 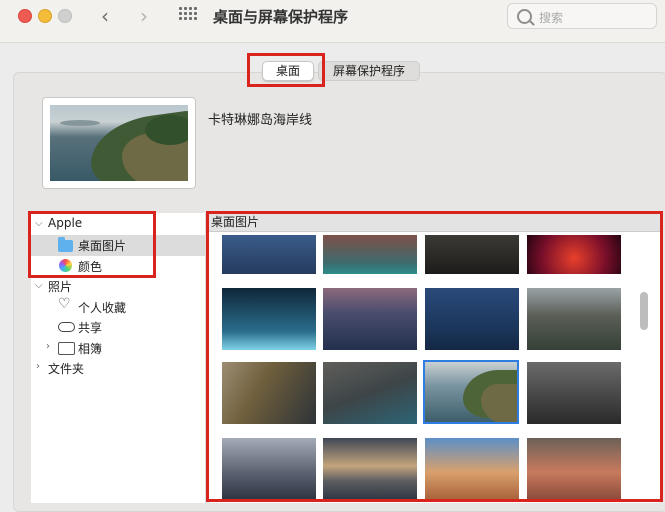 What do you see at coordinates (66, 348) in the screenshot?
I see `folder-icon` at bounding box center [66, 348].